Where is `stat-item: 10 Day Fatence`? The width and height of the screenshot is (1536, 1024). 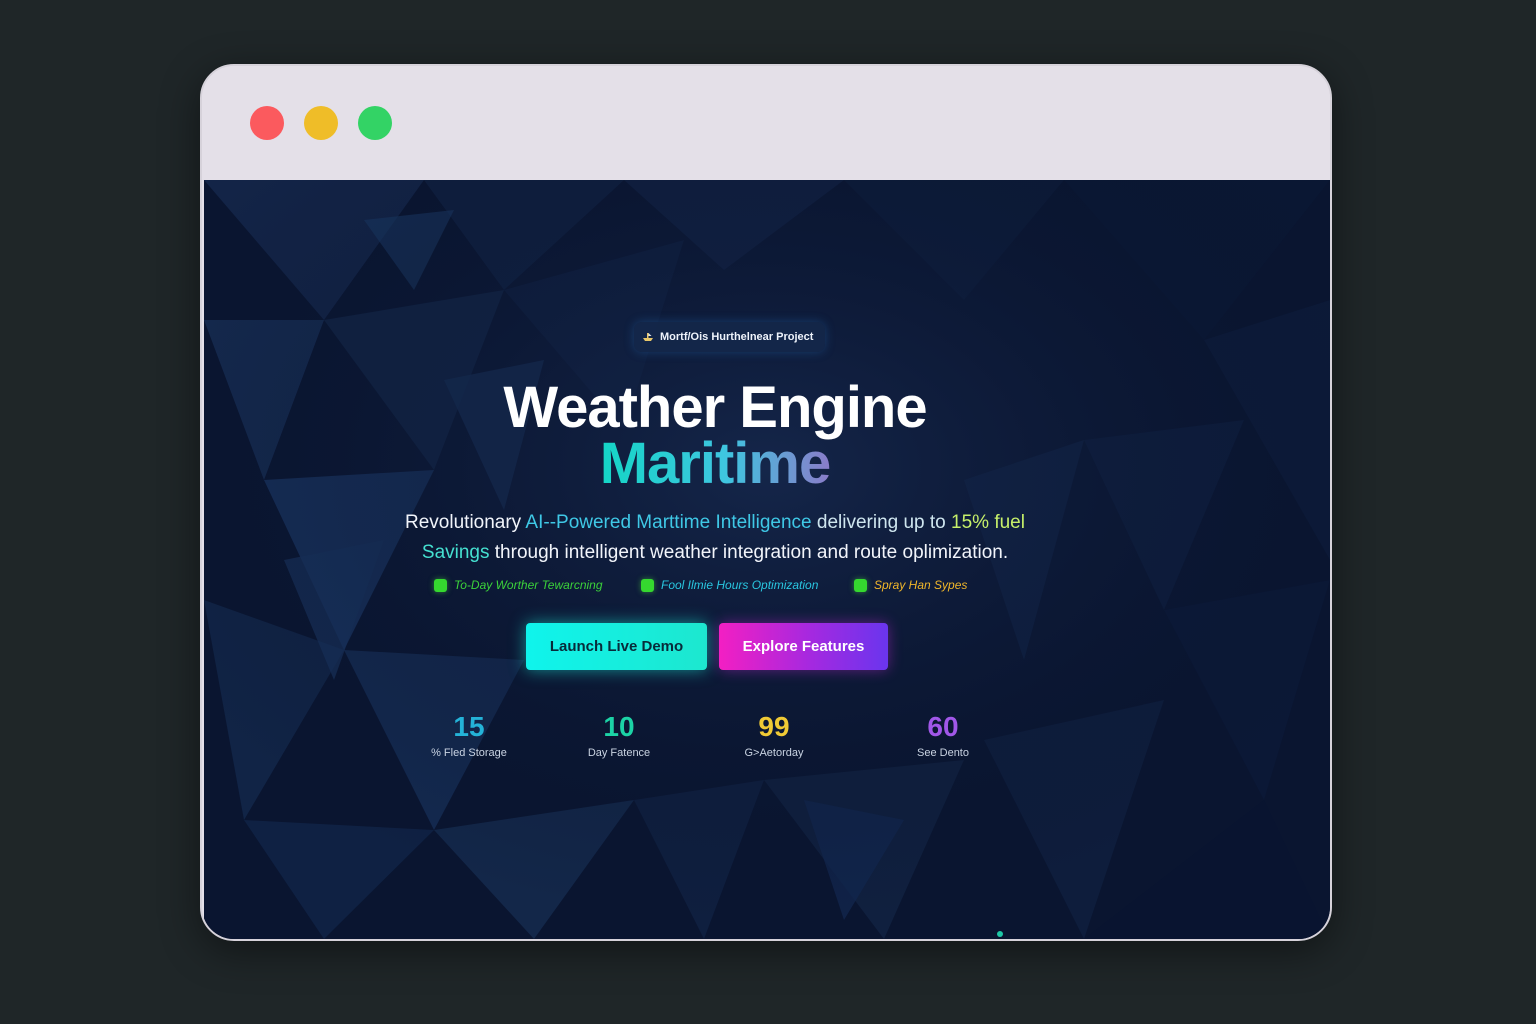
stat-item: 10 Day Fatence is located at coordinates (619, 734).